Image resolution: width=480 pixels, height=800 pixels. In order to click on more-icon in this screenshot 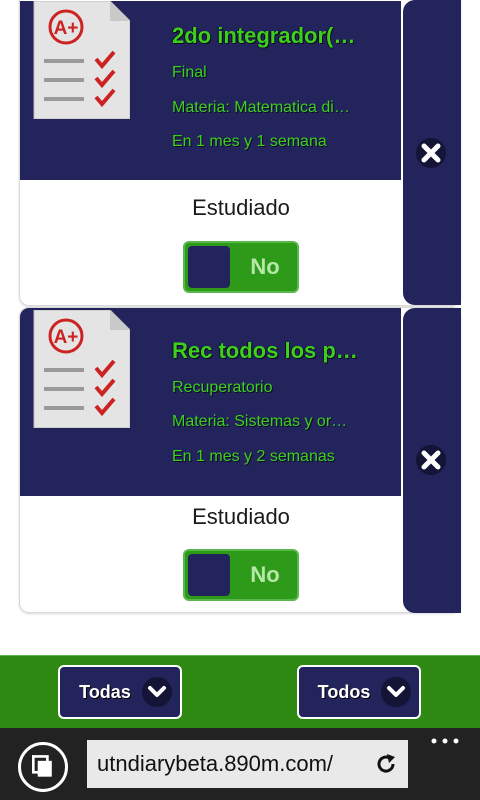, I will do `click(445, 741)`.